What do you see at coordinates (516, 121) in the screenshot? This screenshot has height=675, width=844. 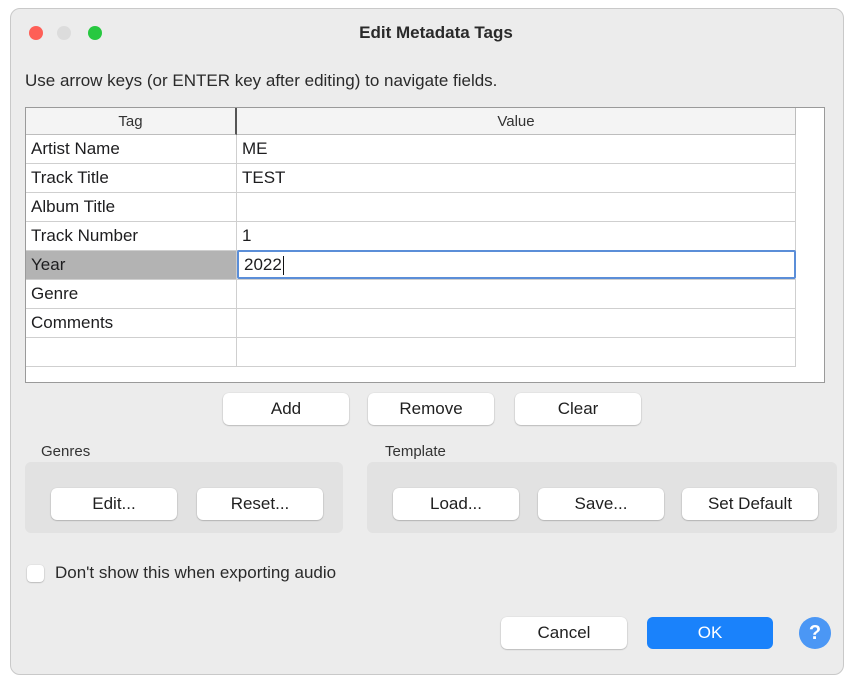 I see `column-header-value: Value` at bounding box center [516, 121].